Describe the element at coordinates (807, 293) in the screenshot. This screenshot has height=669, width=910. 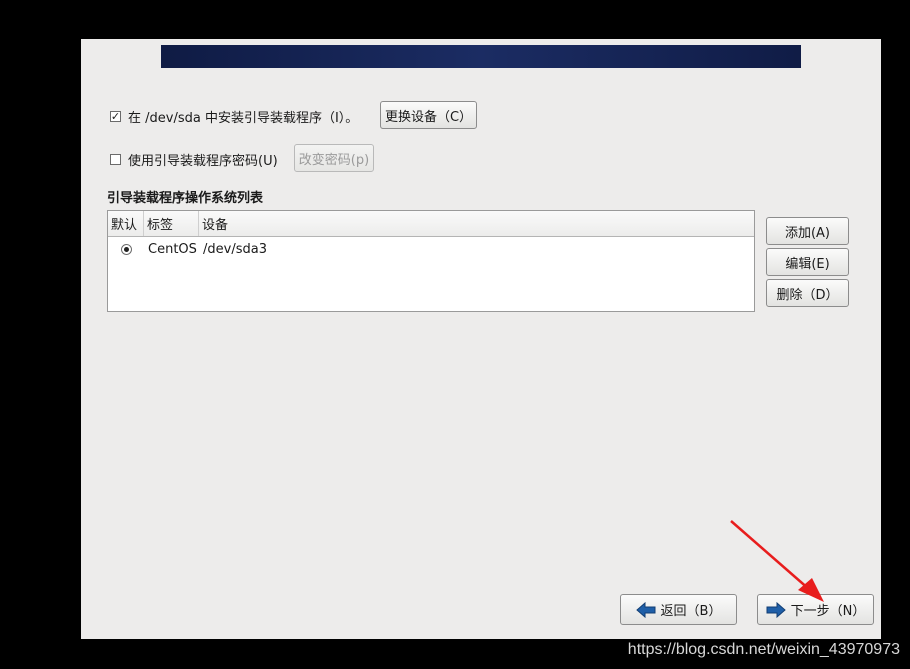
I see `delete-button: 删除（D）` at that location.